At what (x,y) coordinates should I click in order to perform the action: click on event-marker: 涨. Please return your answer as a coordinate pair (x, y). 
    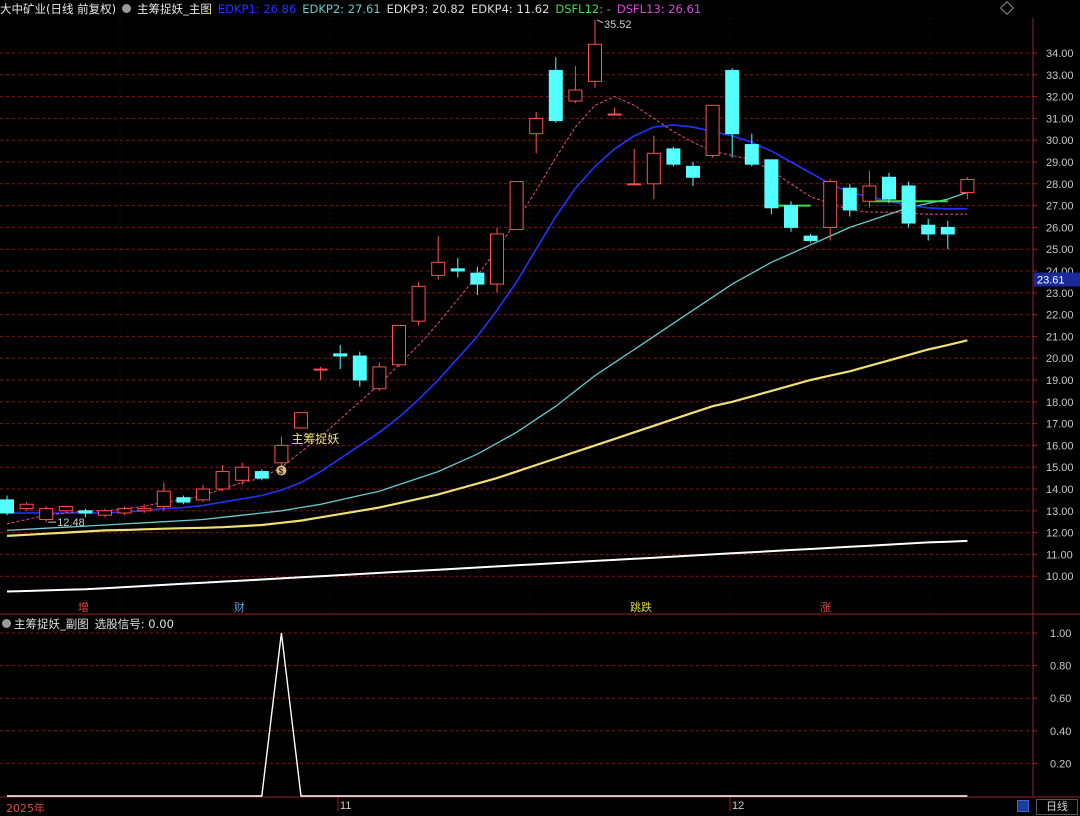
    Looking at the image, I should click on (825, 607).